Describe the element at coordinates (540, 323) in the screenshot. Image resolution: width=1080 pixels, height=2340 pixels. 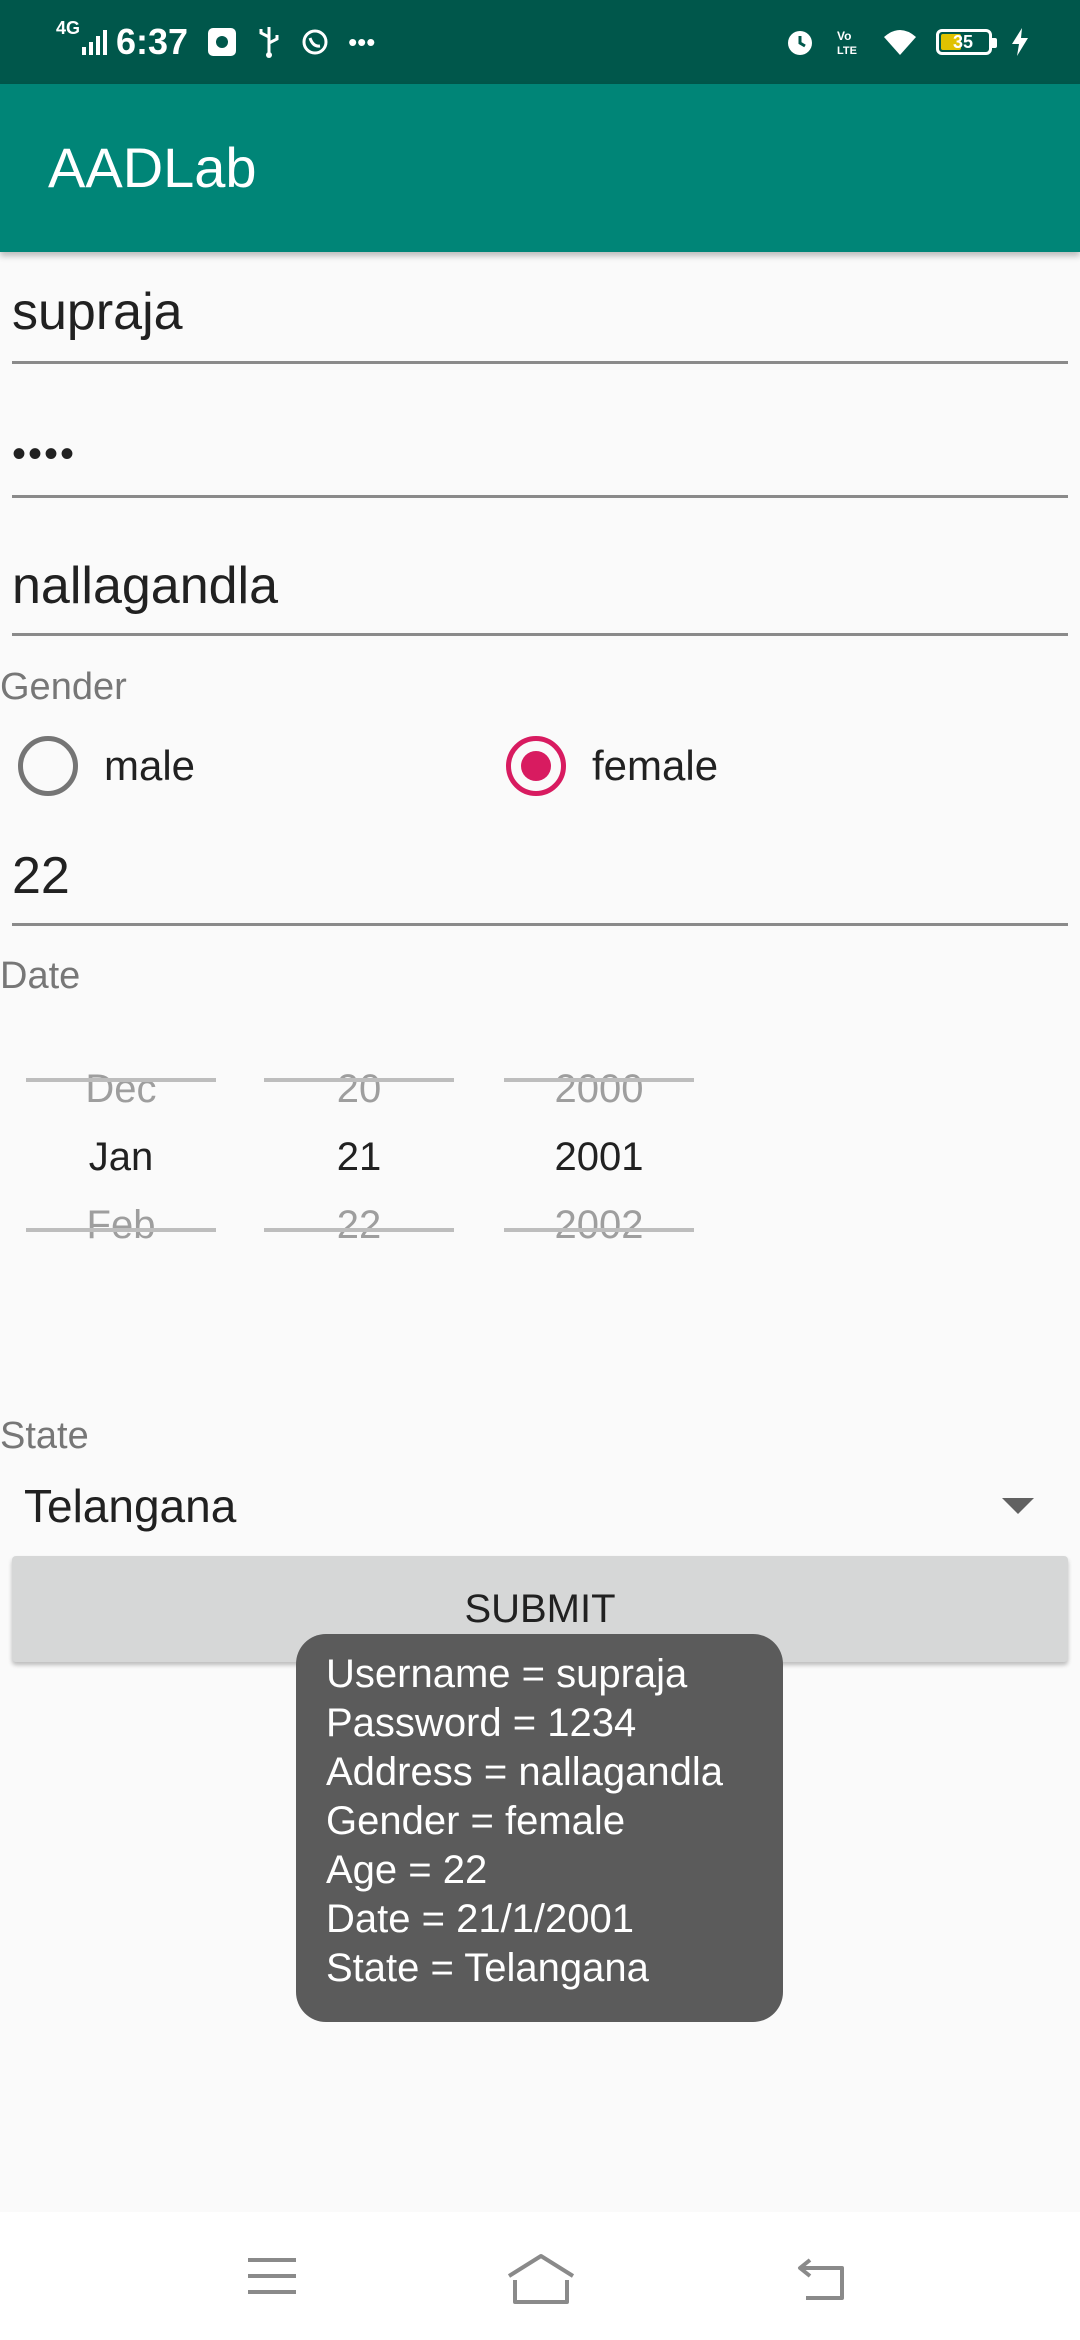
I see `username-field: supraja` at that location.